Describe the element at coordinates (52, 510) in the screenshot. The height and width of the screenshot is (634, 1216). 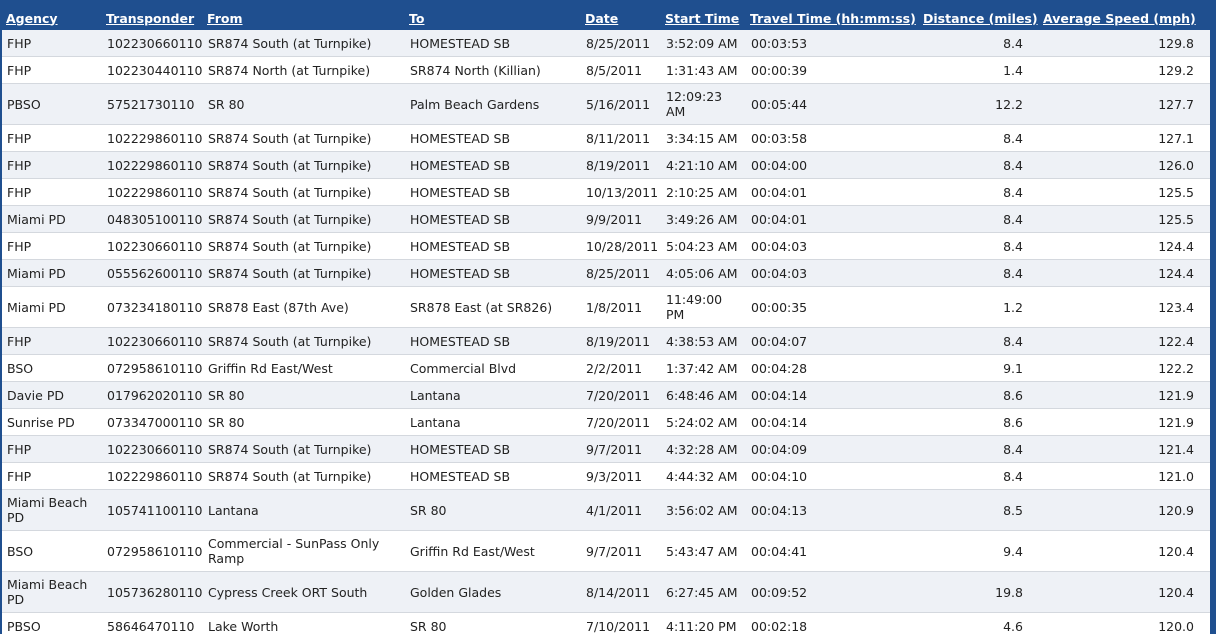
I see `agency-cell: Miami Beach PD` at that location.